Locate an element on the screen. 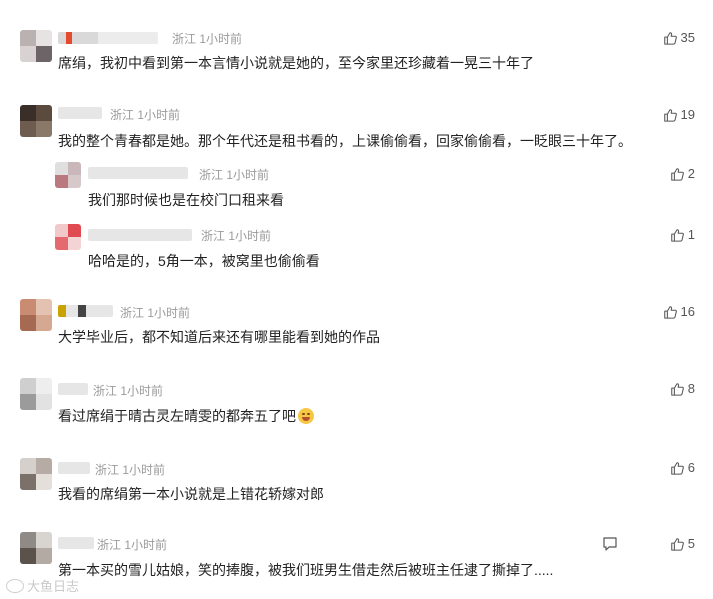 The height and width of the screenshot is (599, 713). like-count: 19 is located at coordinates (687, 114).